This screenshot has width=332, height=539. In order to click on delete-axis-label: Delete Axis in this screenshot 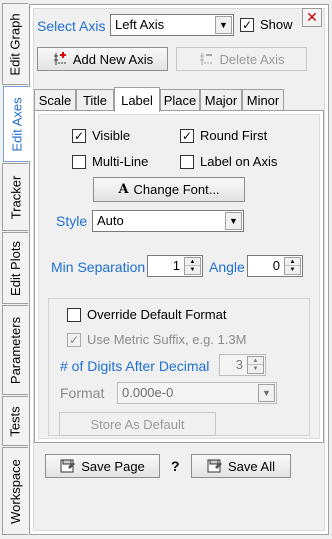, I will do `click(252, 59)`.